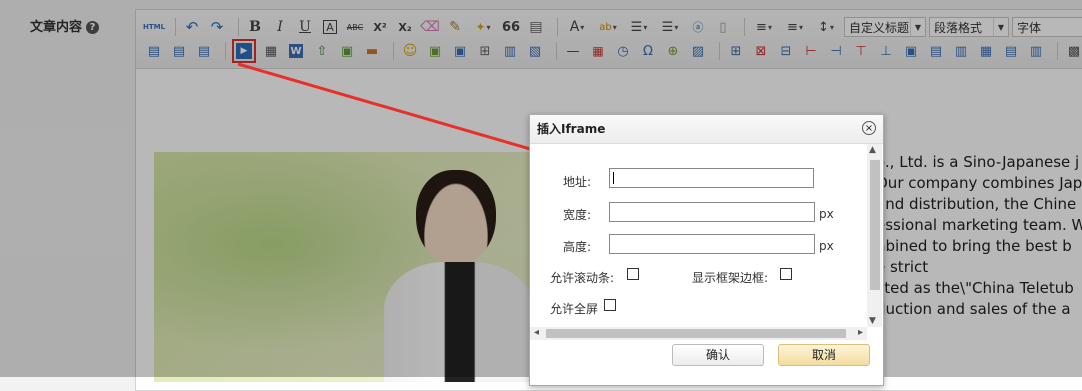  I want to click on merge-down-icon: ▥, so click(961, 51).